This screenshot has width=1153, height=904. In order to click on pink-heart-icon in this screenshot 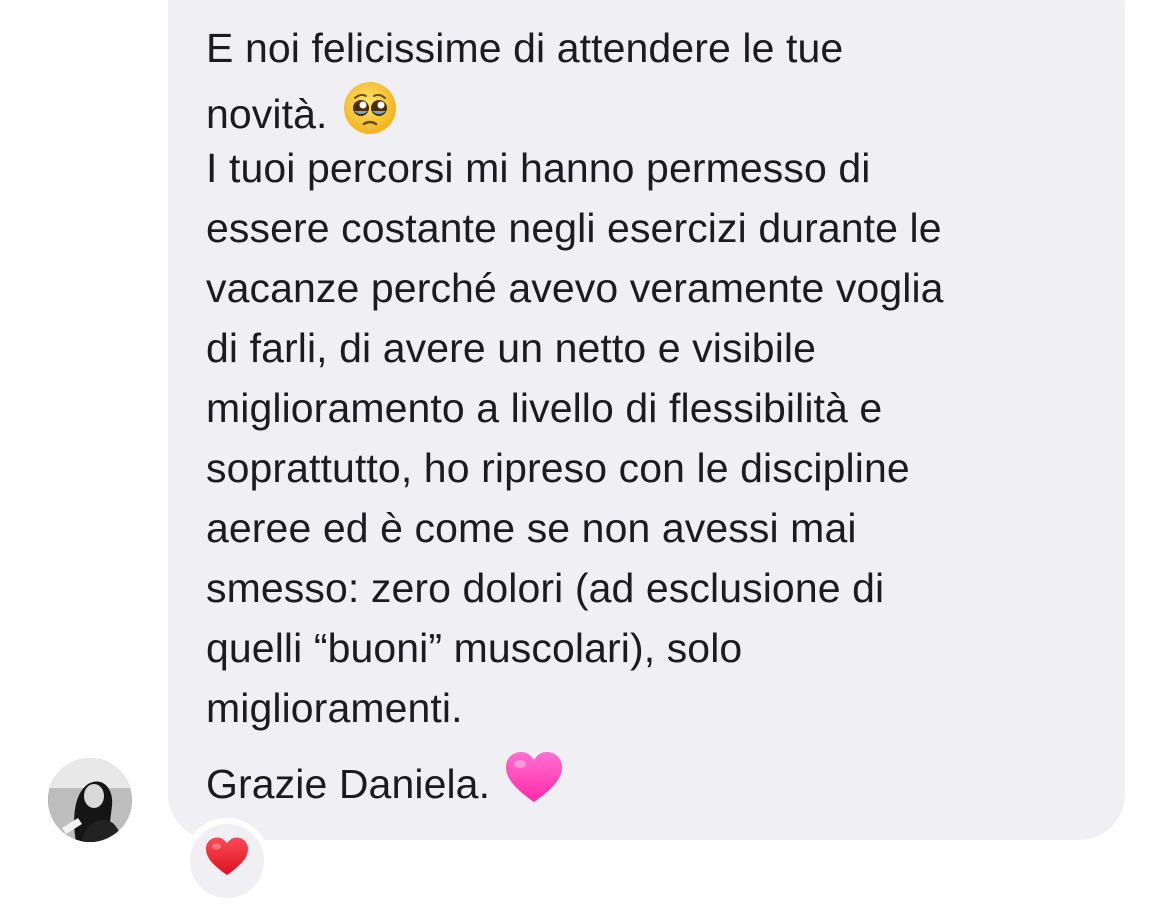, I will do `click(534, 783)`.